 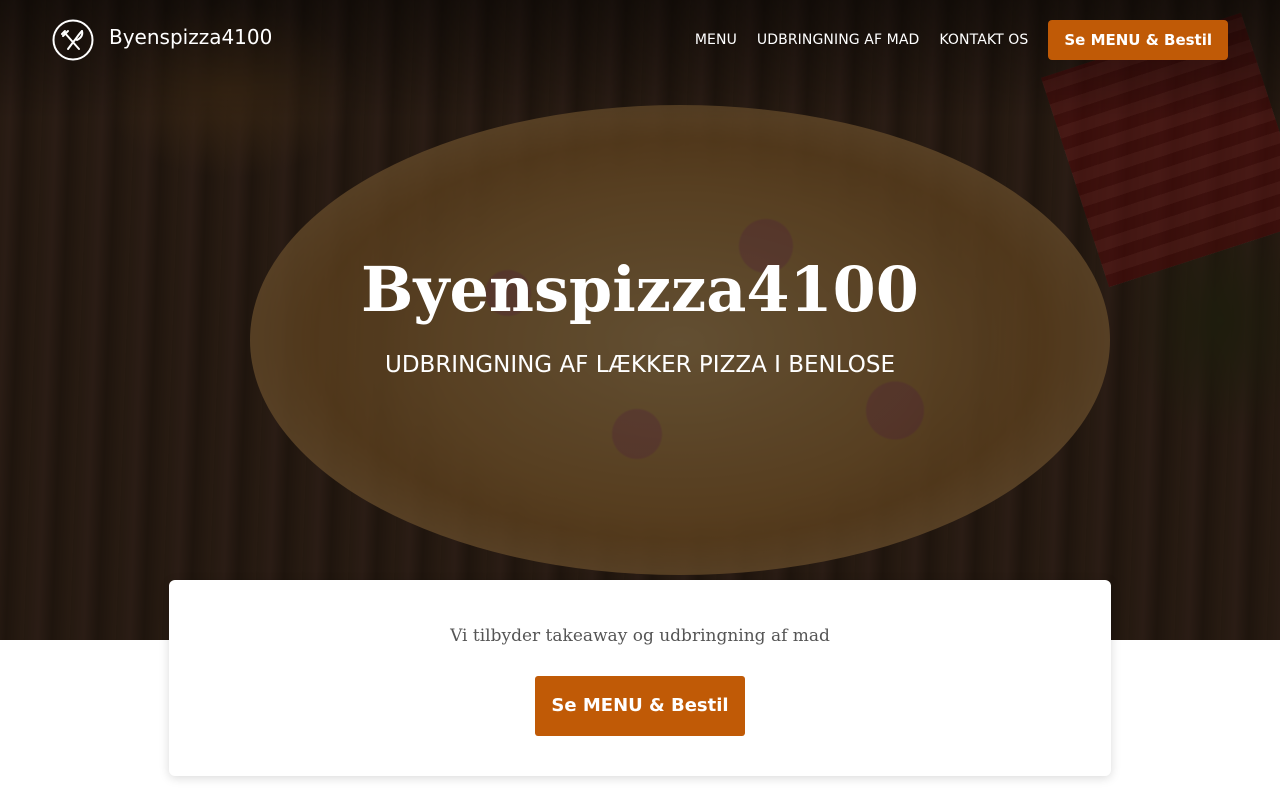 I want to click on header-order-button: Se MENU & Bestil, so click(x=1138, y=40).